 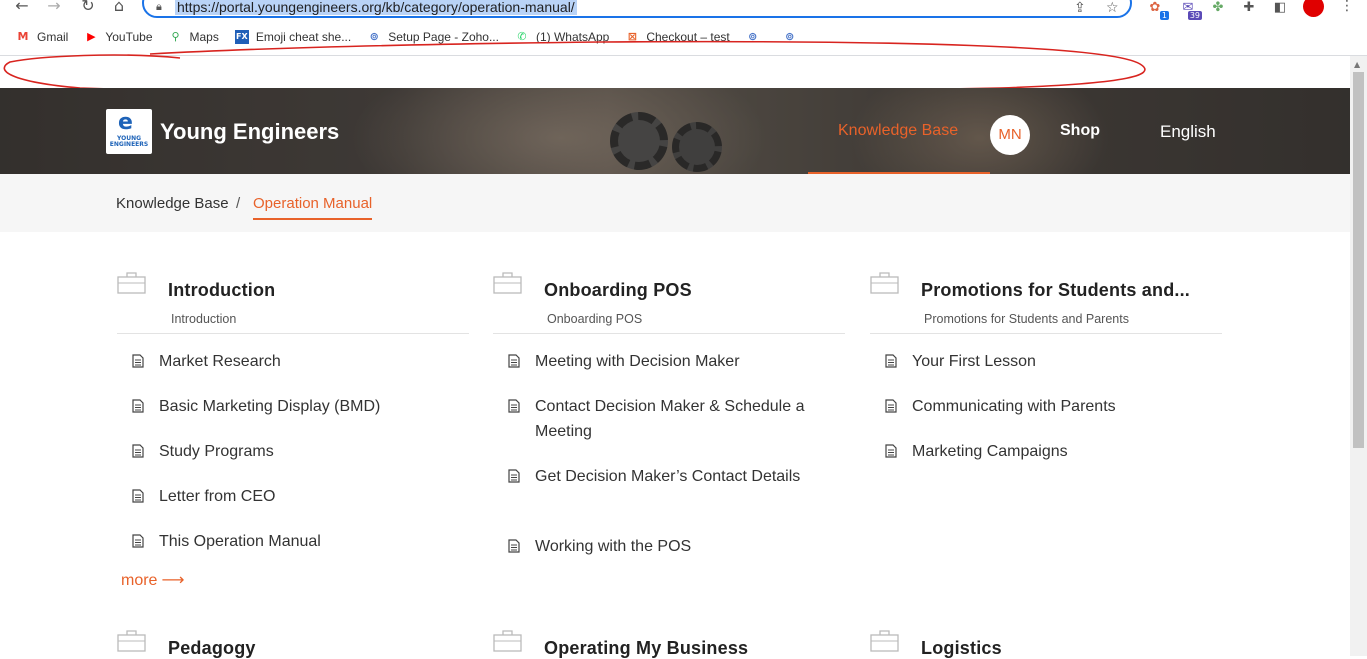 What do you see at coordinates (1010, 135) in the screenshot?
I see `user-avatar: MN` at bounding box center [1010, 135].